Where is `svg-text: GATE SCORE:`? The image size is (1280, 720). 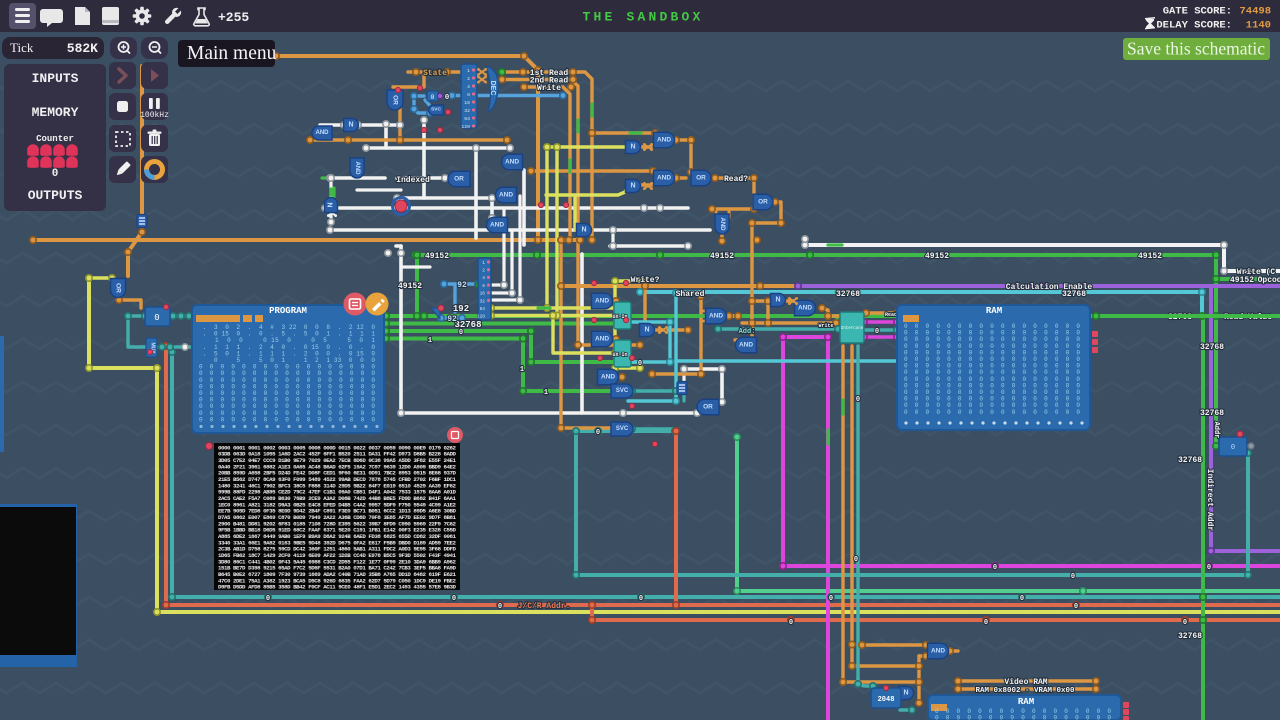 svg-text: GATE SCORE: is located at coordinates (1197, 12).